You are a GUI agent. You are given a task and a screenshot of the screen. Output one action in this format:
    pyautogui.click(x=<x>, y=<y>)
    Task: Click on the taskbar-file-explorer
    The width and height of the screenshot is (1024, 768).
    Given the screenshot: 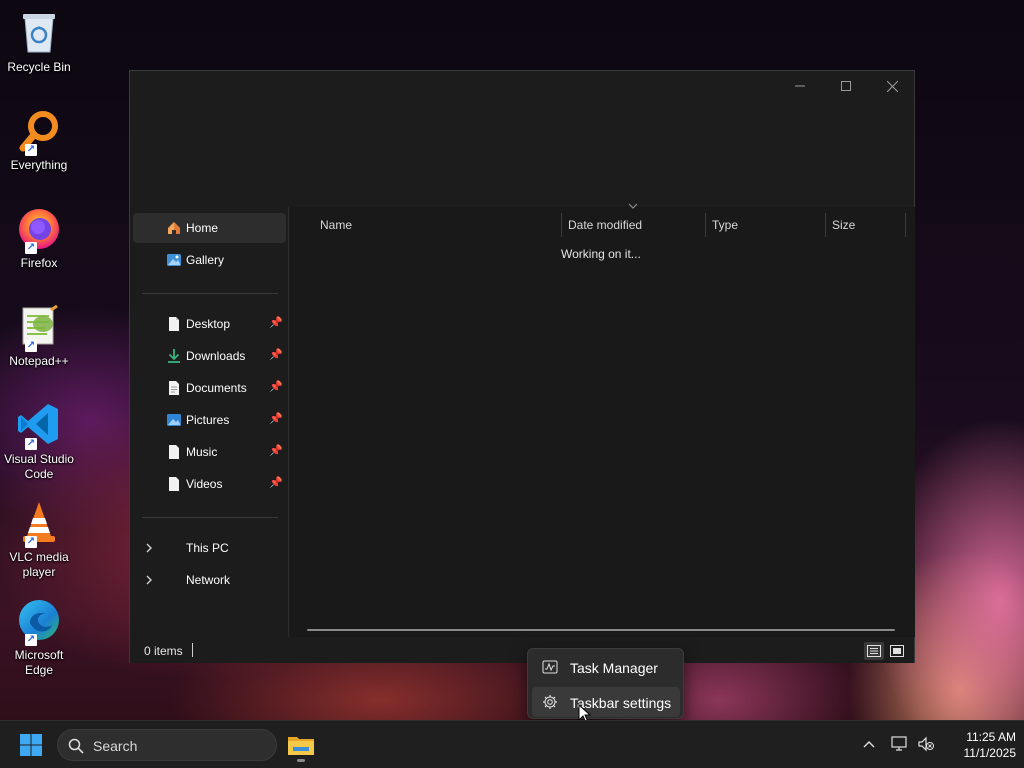 What is the action you would take?
    pyautogui.click(x=301, y=745)
    